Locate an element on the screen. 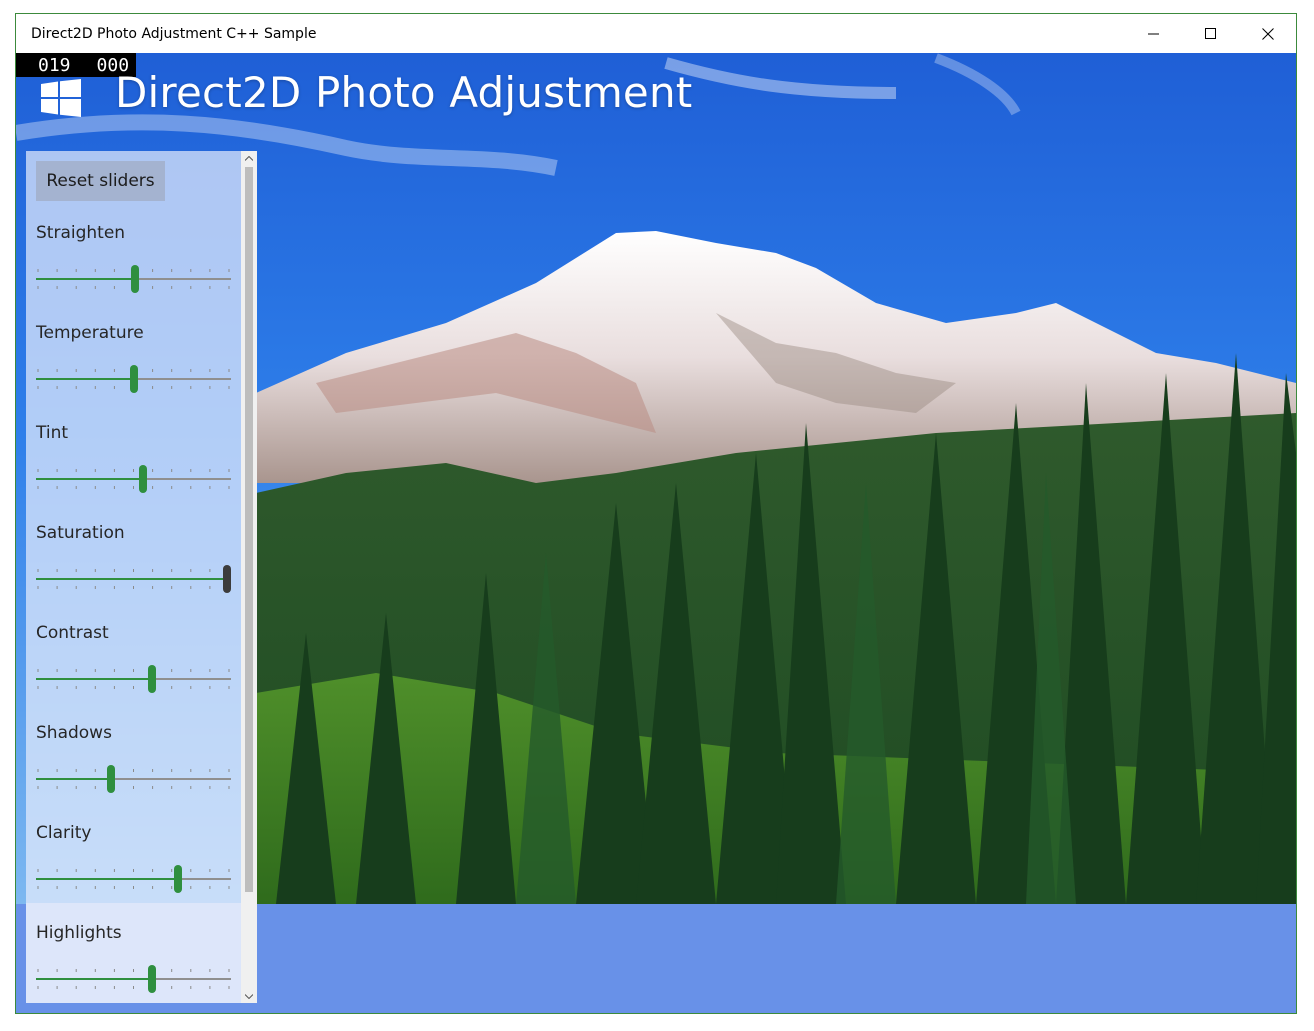  minimize-icon is located at coordinates (1153, 33).